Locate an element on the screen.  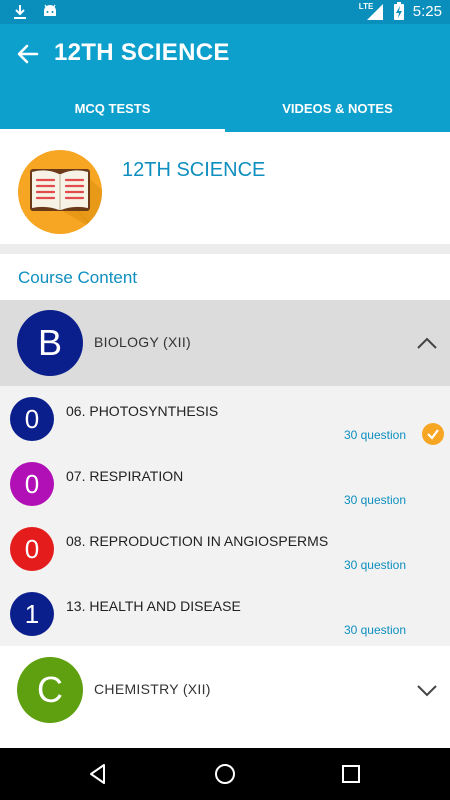
back-triangle-icon is located at coordinates (98, 774).